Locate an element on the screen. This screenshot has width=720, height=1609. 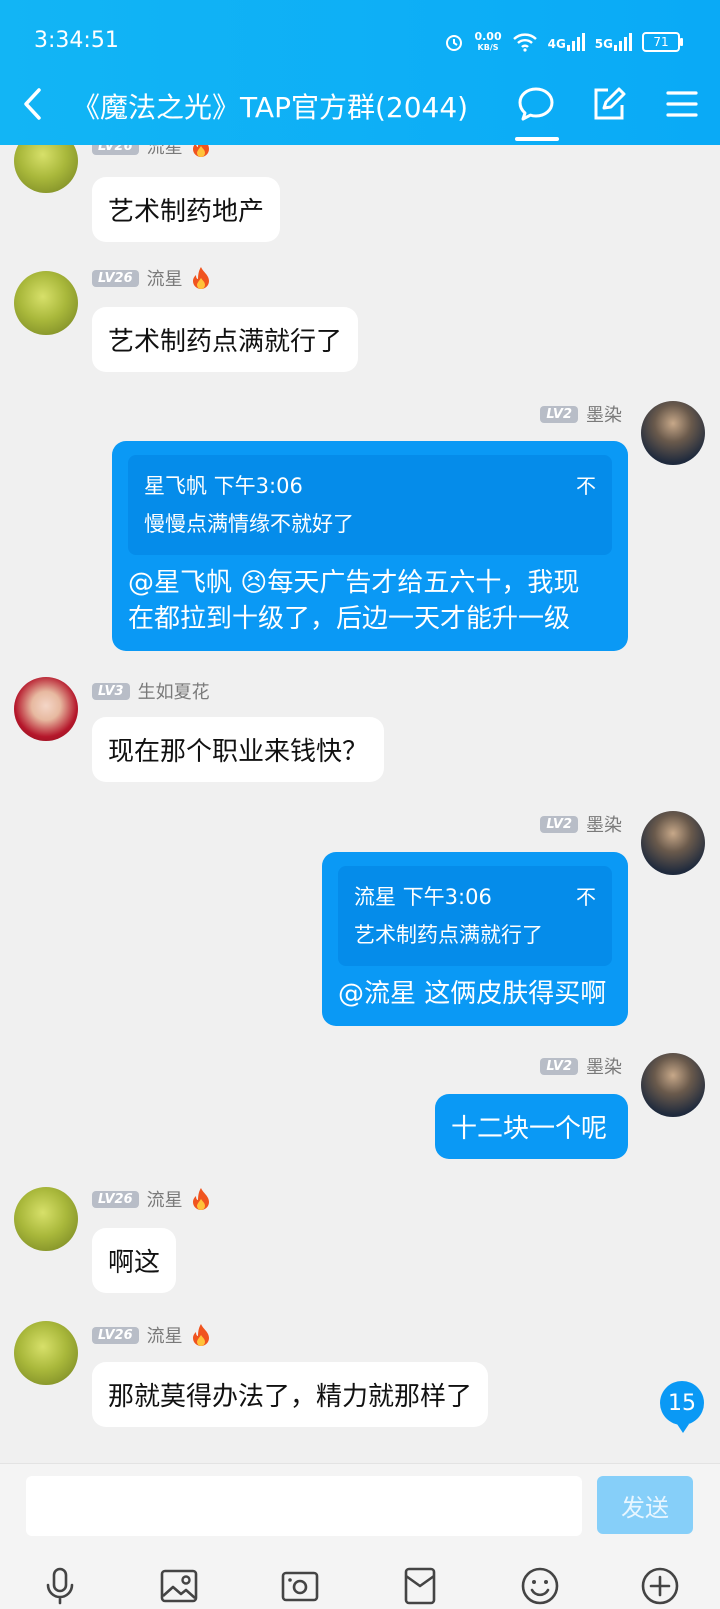
signal-4g-icon: 4G is located at coordinates (566, 42).